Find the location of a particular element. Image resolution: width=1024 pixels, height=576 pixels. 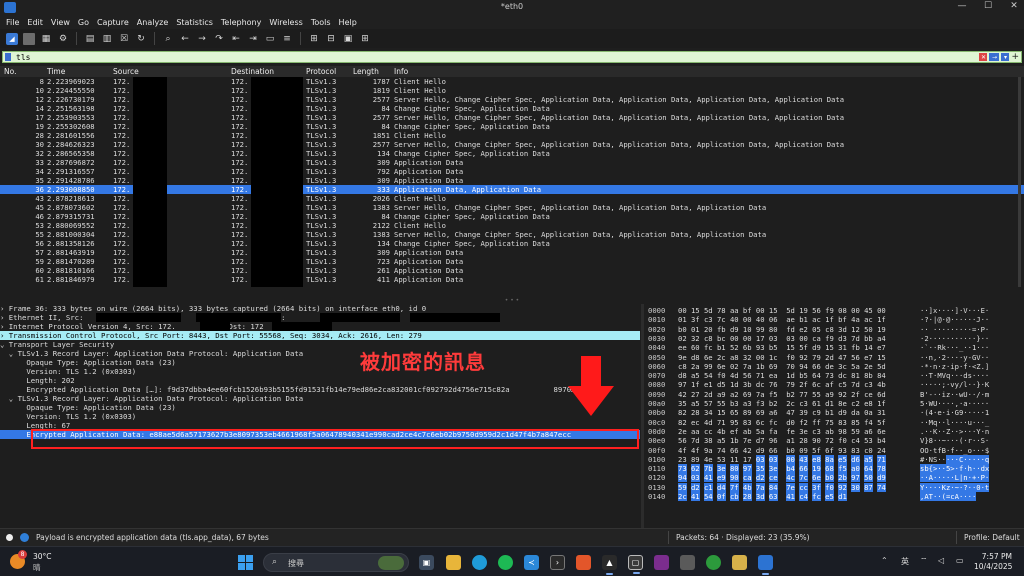

column-length: Length is located at coordinates (366, 71).